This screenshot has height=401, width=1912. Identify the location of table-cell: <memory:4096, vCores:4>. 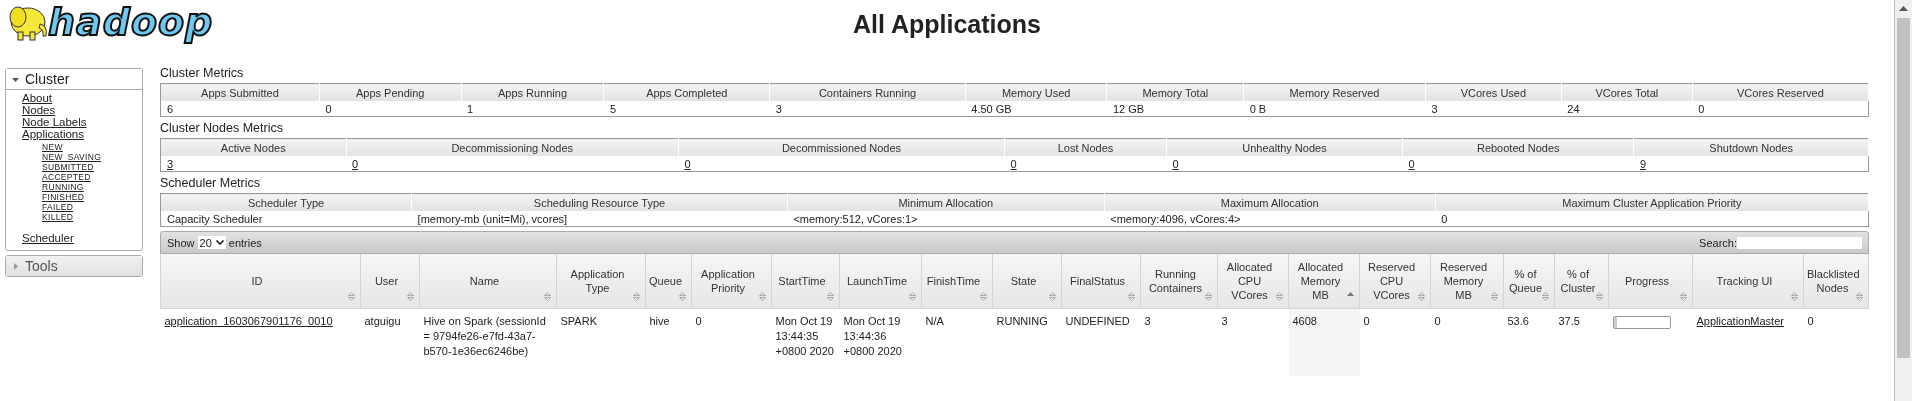
(1270, 219).